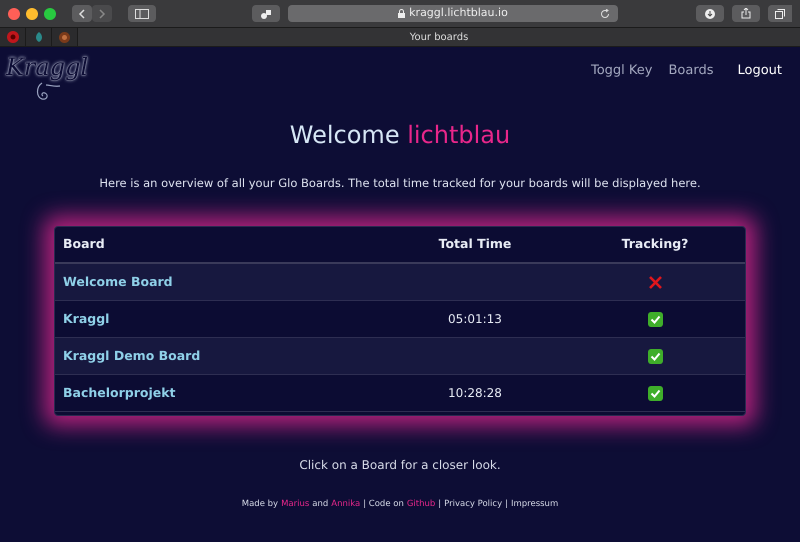 The height and width of the screenshot is (542, 800). I want to click on nav-link: Logout, so click(759, 70).